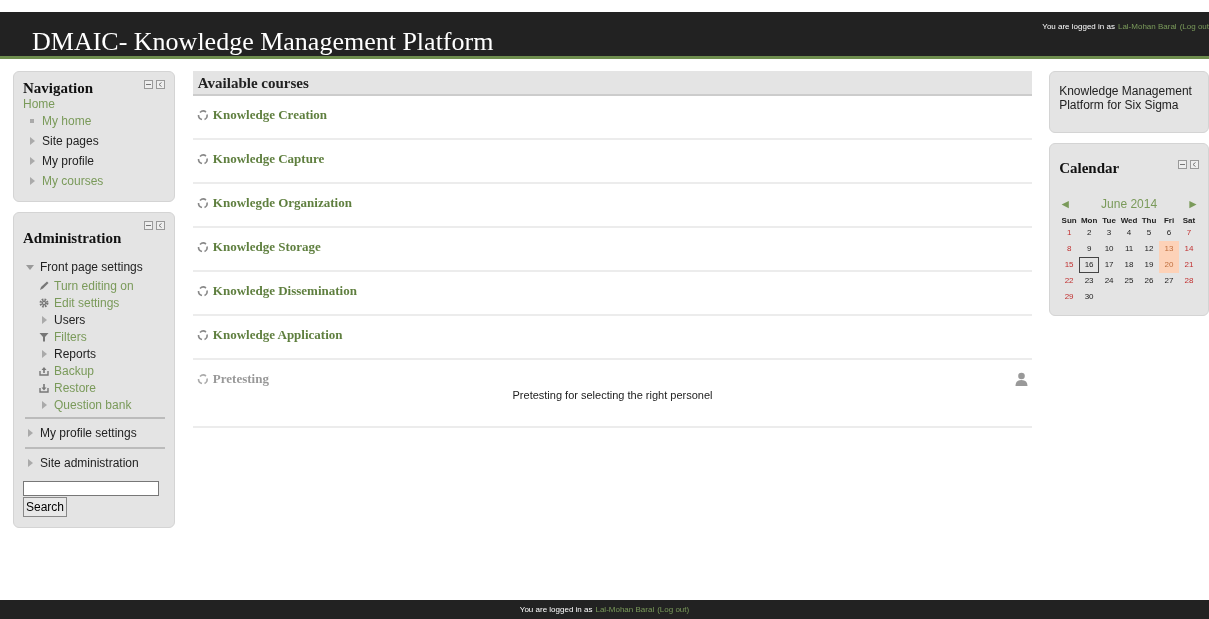 The image size is (1209, 619). I want to click on calendar-day: 6, so click(1169, 233).